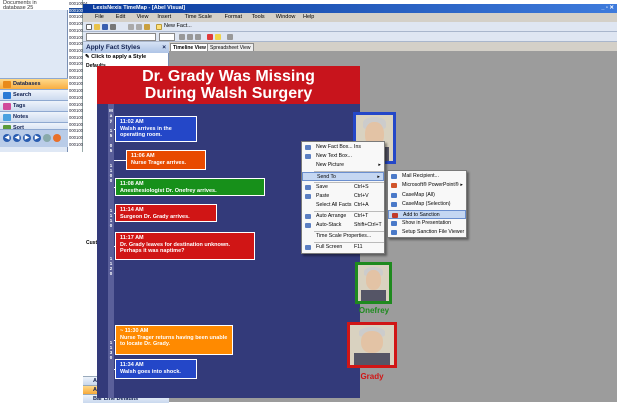 The height and width of the screenshot is (404, 617). I want to click on align-icon, so click(230, 37).